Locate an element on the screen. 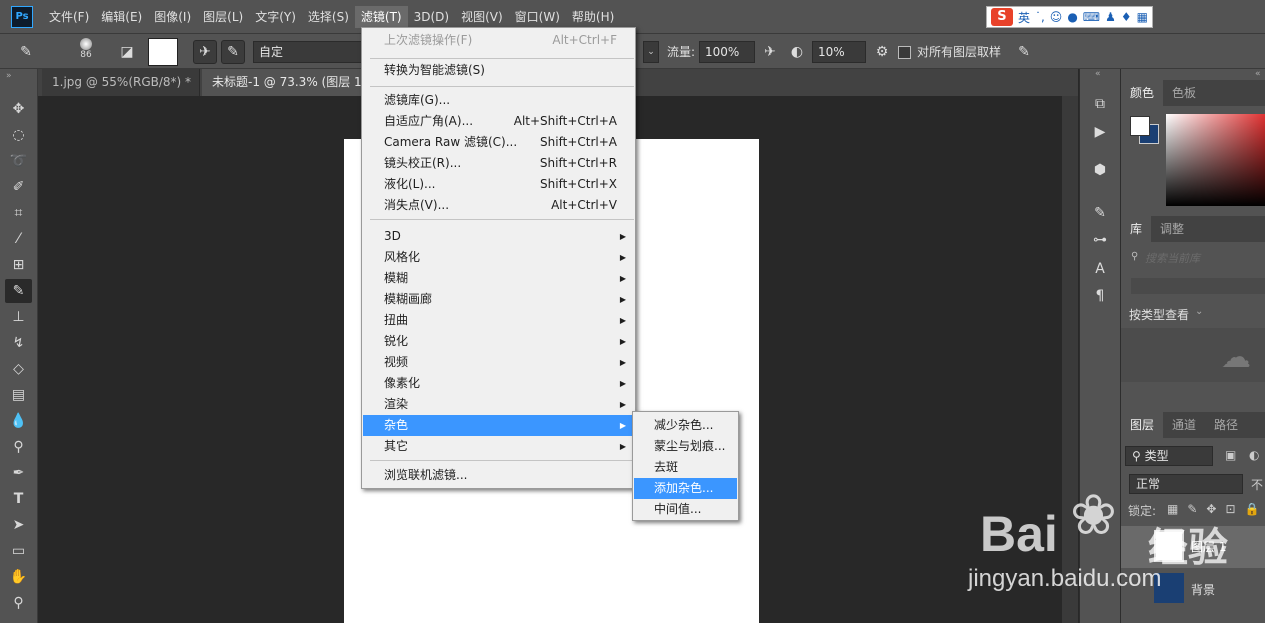 This screenshot has height=623, width=1265. menu-window: 窗口(W) is located at coordinates (537, 17).